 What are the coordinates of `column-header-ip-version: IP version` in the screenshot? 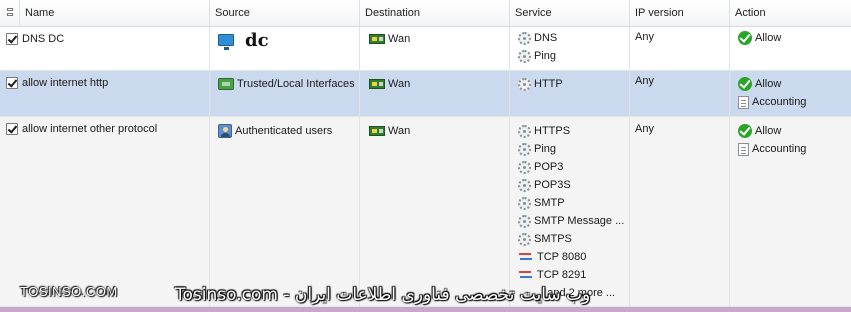 It's located at (680, 13).